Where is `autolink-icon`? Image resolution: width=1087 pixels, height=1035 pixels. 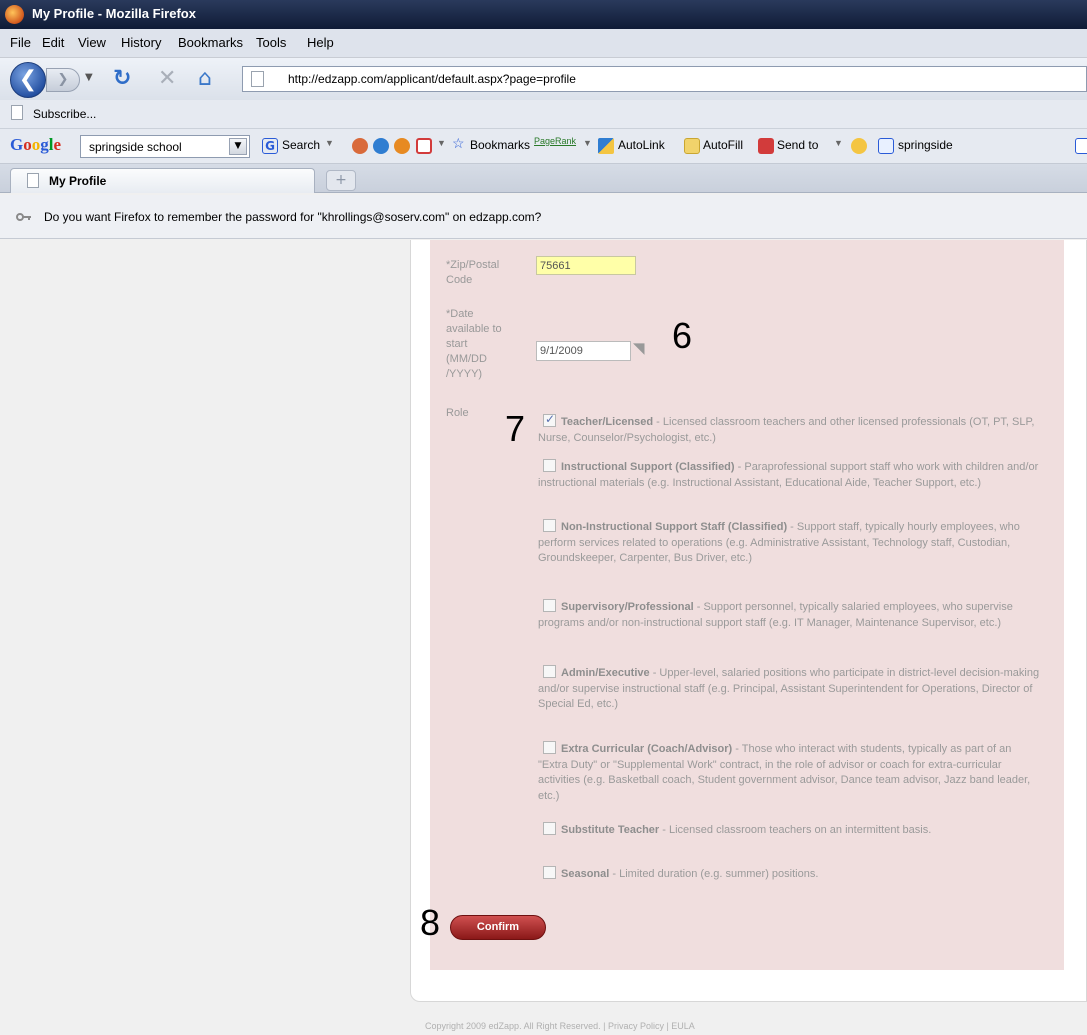 autolink-icon is located at coordinates (606, 146).